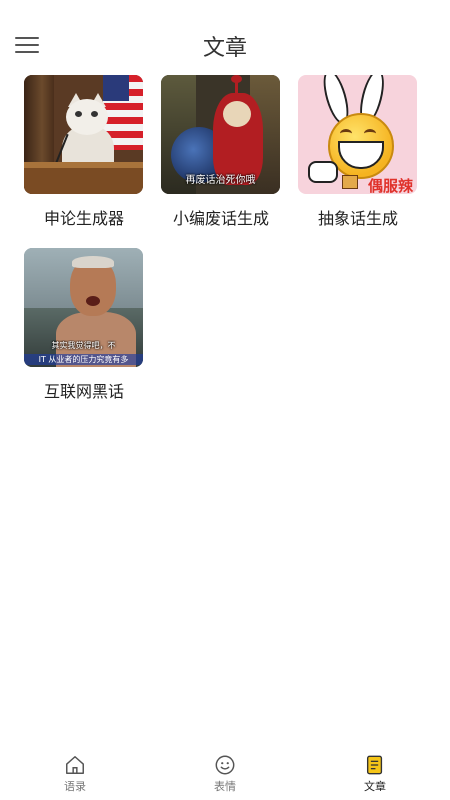 This screenshot has width=450, height=800. What do you see at coordinates (83, 307) in the screenshot?
I see `man-meme-thumbnail: 其实我觉得吧，不 IT 从业者的压力究竟有多` at bounding box center [83, 307].